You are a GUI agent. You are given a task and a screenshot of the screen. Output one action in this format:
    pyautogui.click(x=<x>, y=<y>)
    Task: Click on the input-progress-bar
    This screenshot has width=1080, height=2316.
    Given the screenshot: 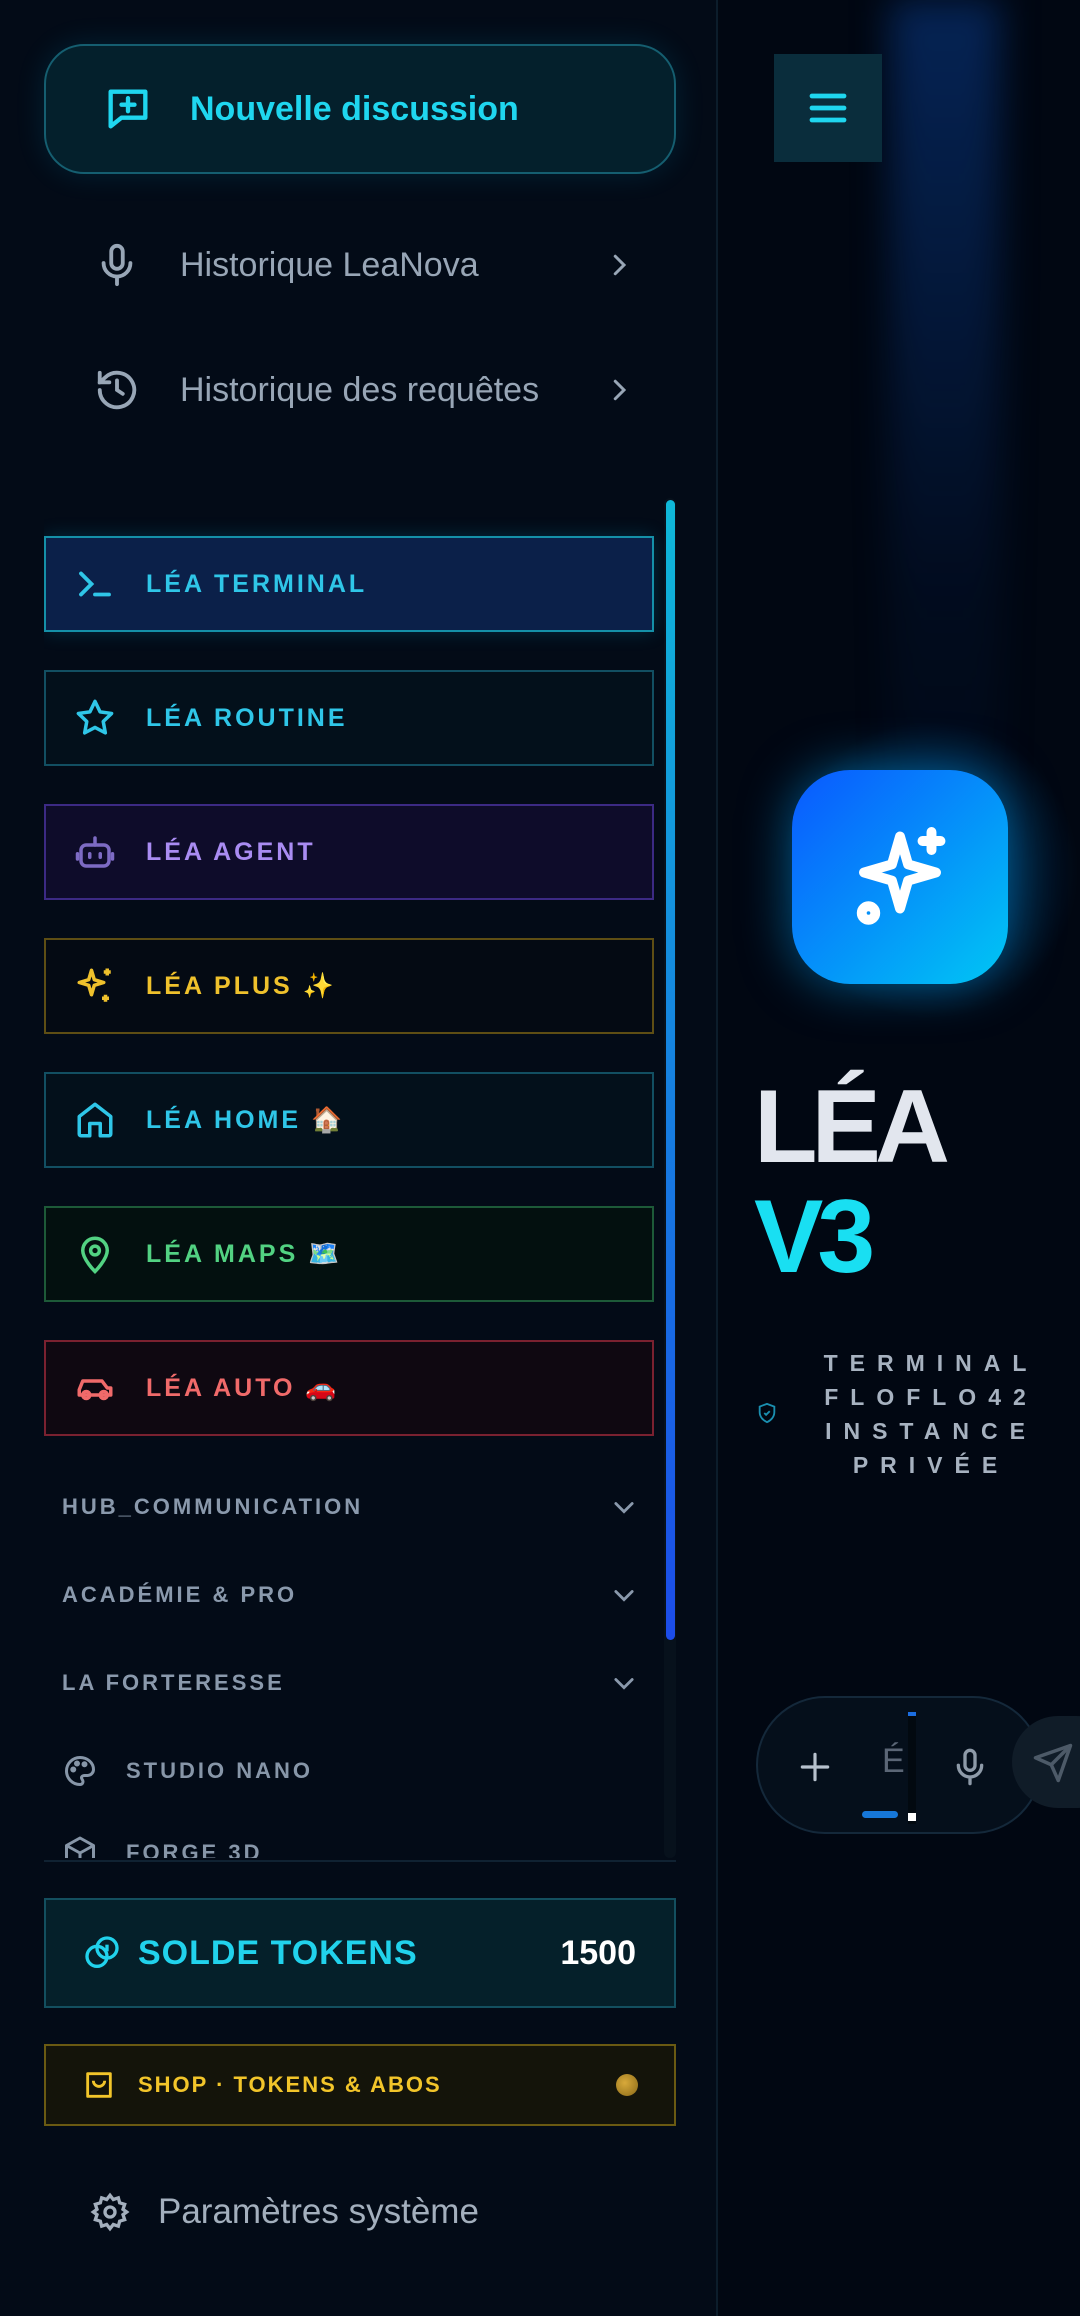 What is the action you would take?
    pyautogui.click(x=880, y=1814)
    